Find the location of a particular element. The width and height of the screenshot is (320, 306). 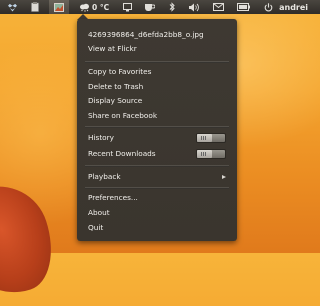

weather-cloud-icon is located at coordinates (84, 7).